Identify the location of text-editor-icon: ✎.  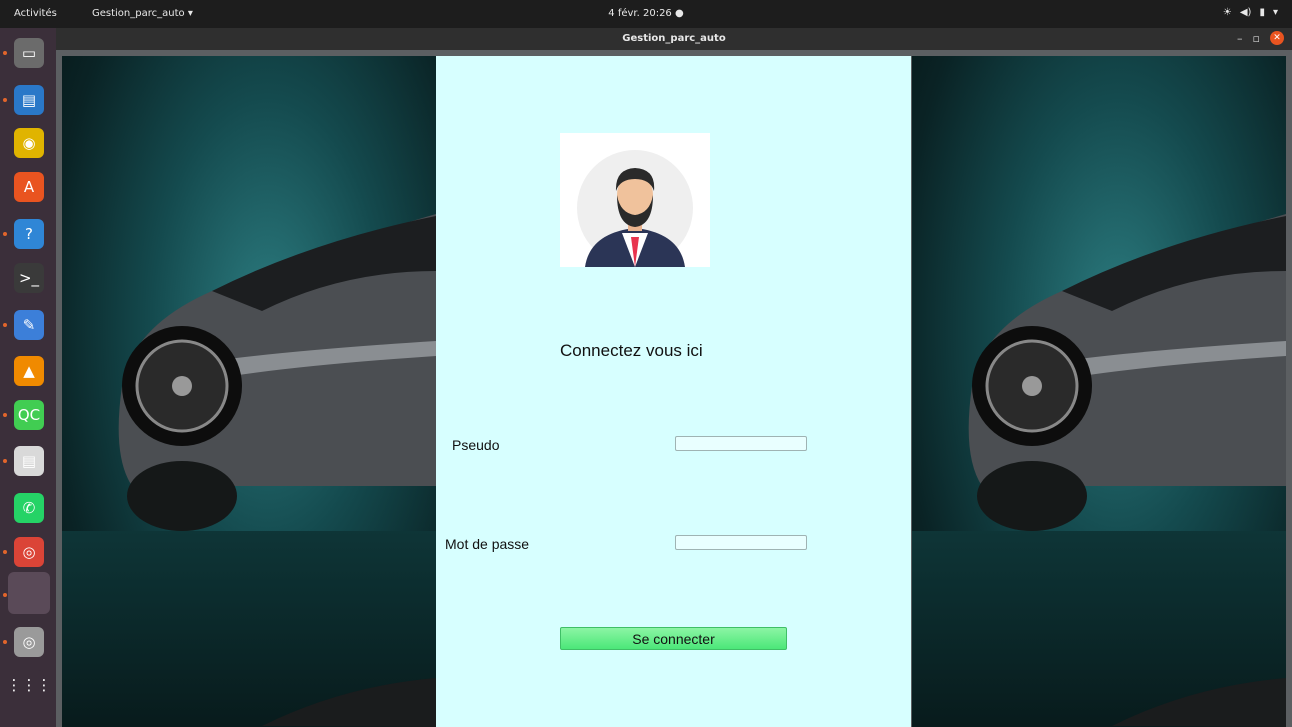
(29, 325).